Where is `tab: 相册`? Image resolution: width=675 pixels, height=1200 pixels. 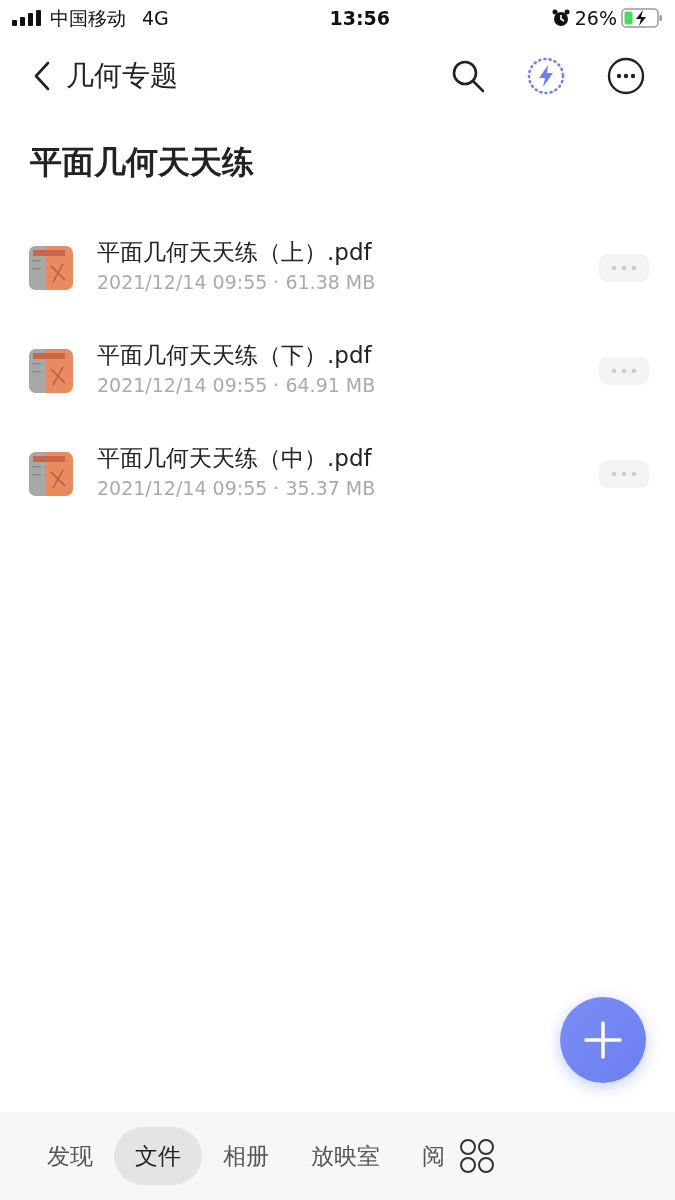
tab: 相册 is located at coordinates (246, 1156).